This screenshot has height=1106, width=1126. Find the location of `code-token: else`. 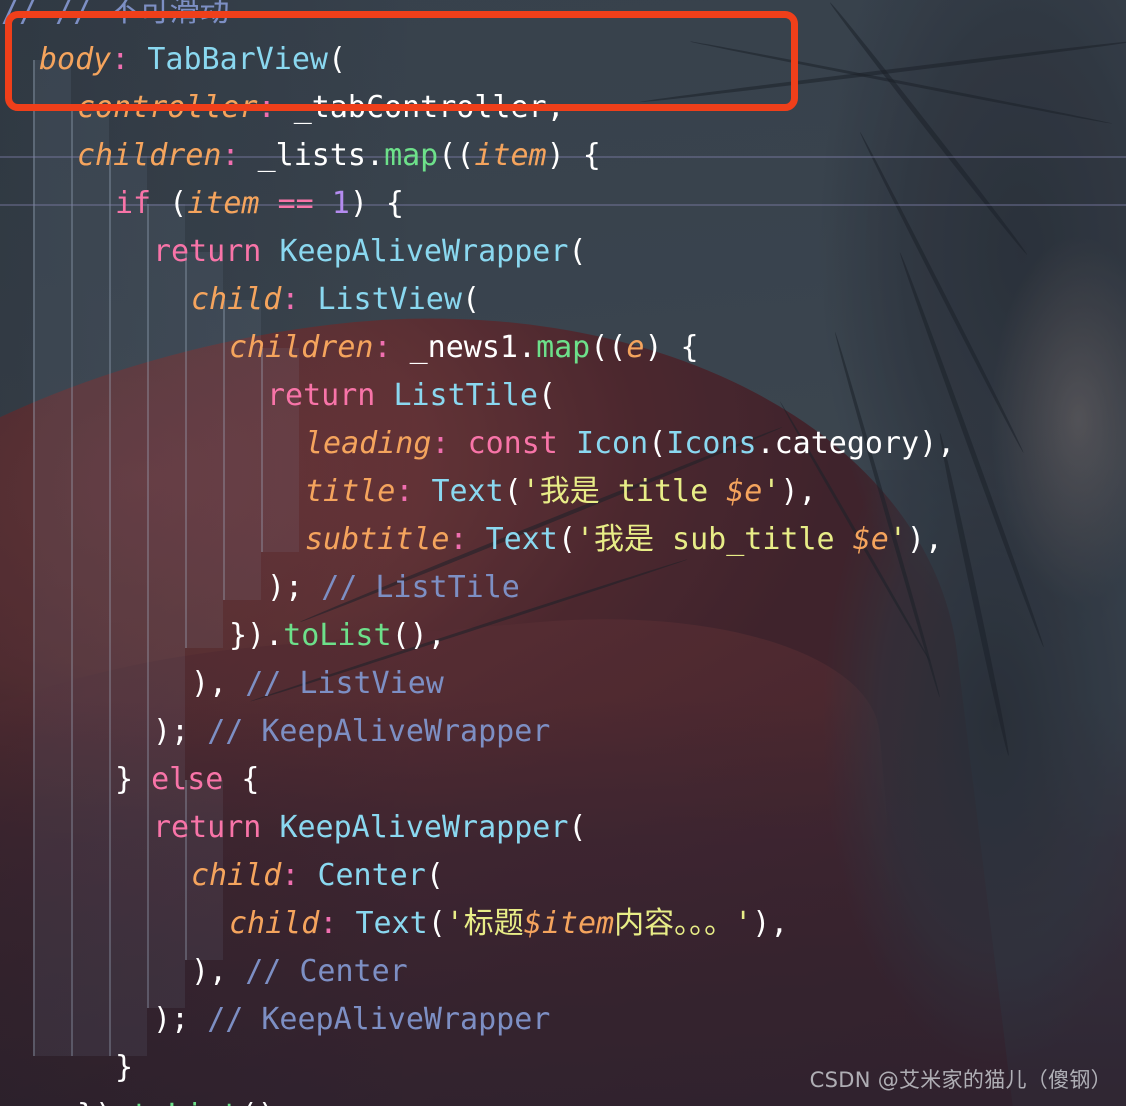

code-token: else is located at coordinates (187, 779).